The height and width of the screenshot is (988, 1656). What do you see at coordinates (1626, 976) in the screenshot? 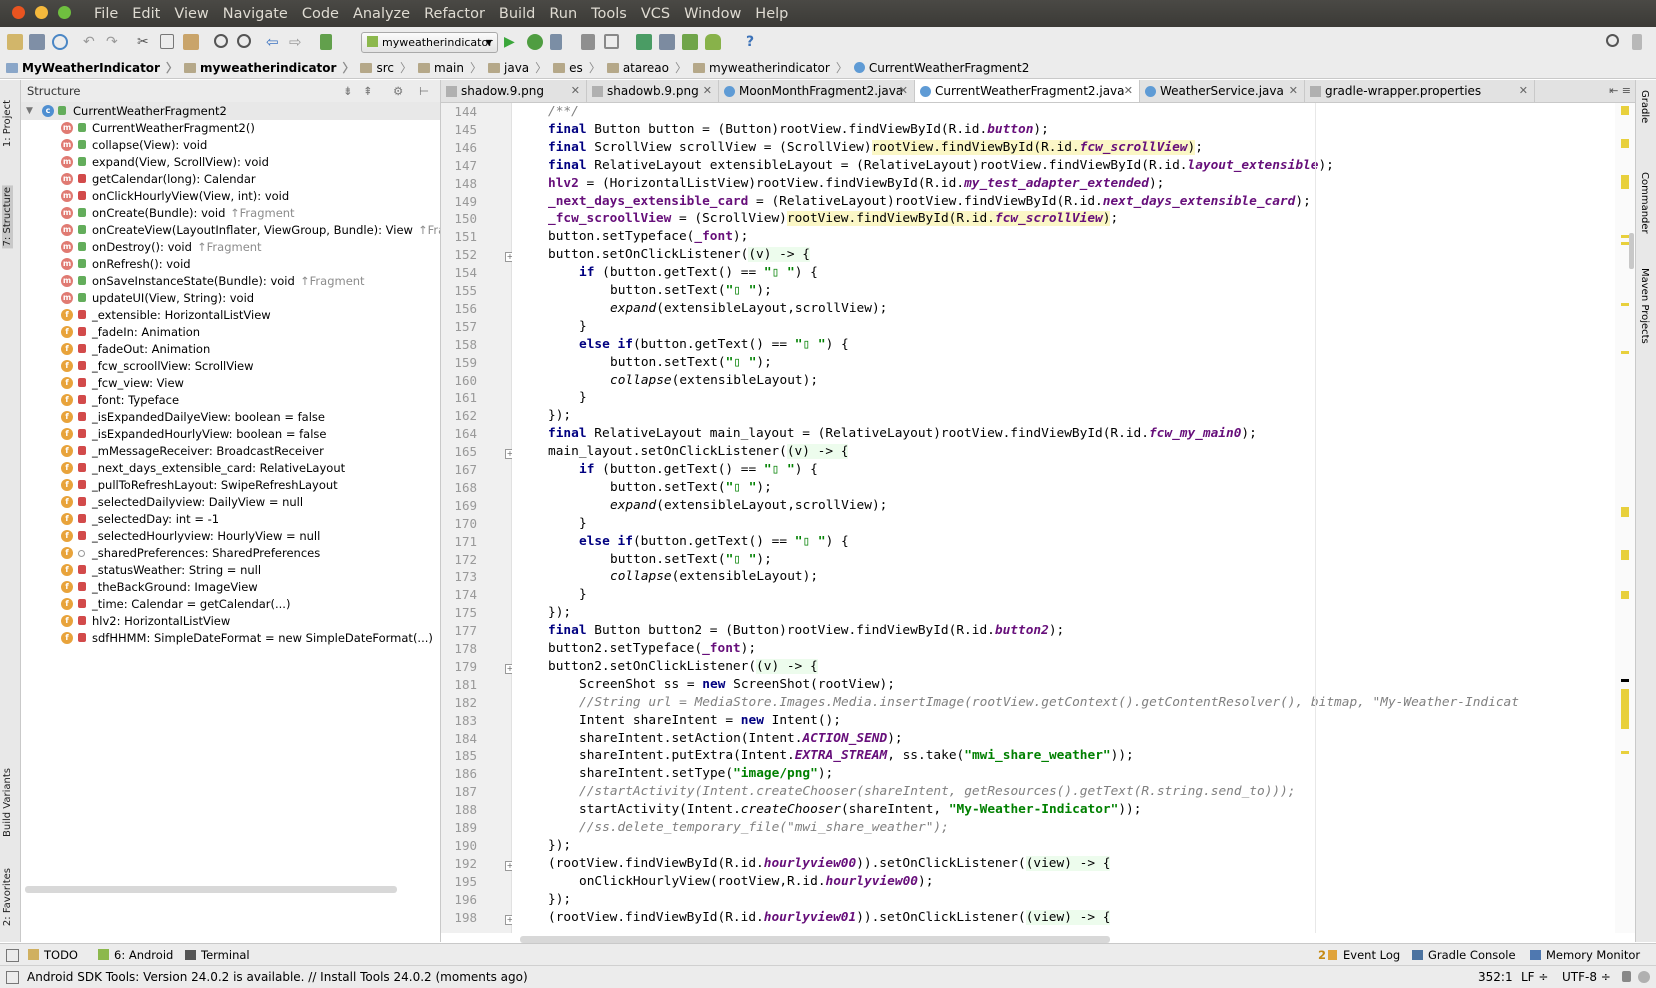
I see `lock-icon` at bounding box center [1626, 976].